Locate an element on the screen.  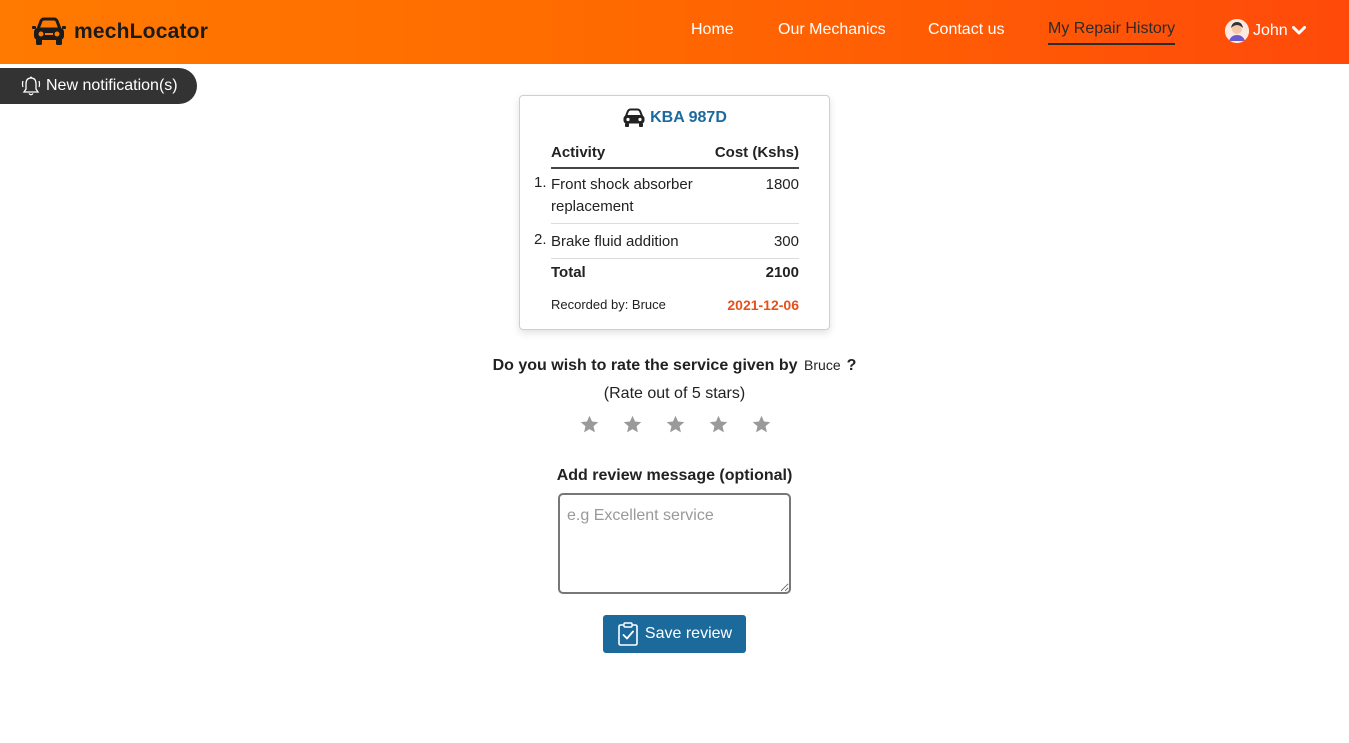
total-label: Total is located at coordinates (568, 272).